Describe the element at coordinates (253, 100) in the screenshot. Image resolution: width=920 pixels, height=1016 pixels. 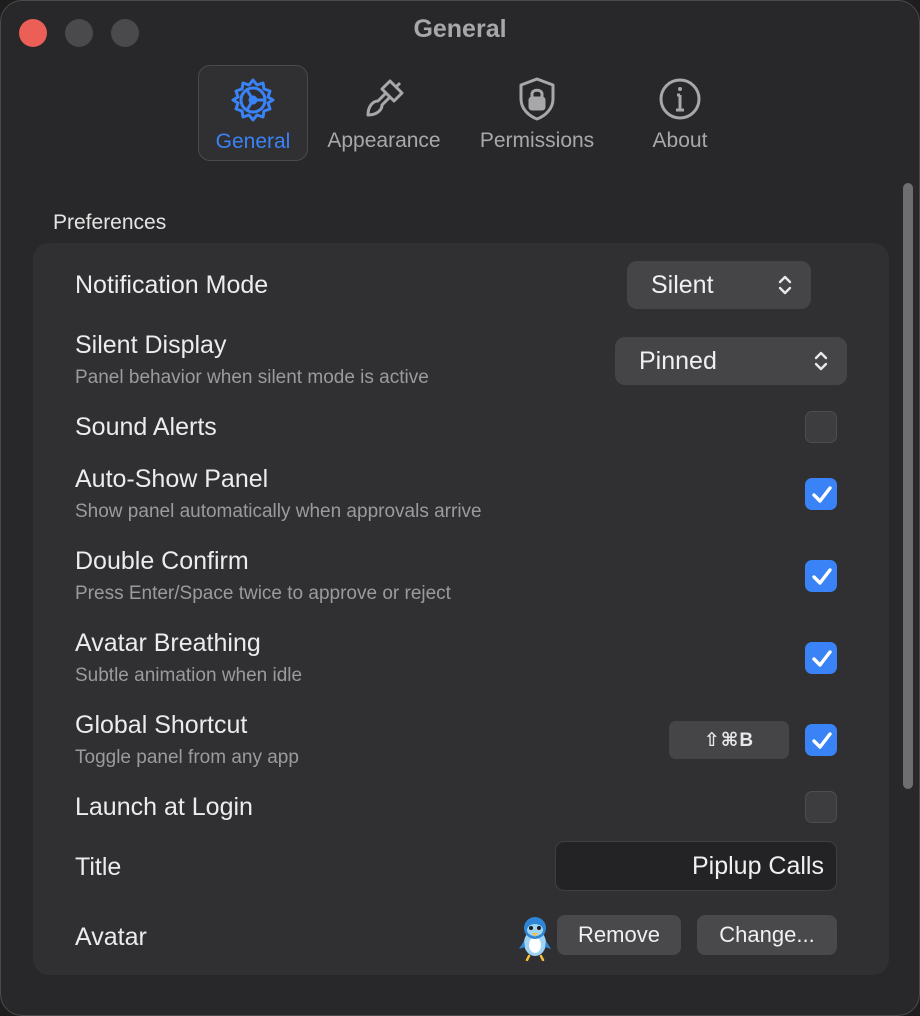
I see `gear-icon` at that location.